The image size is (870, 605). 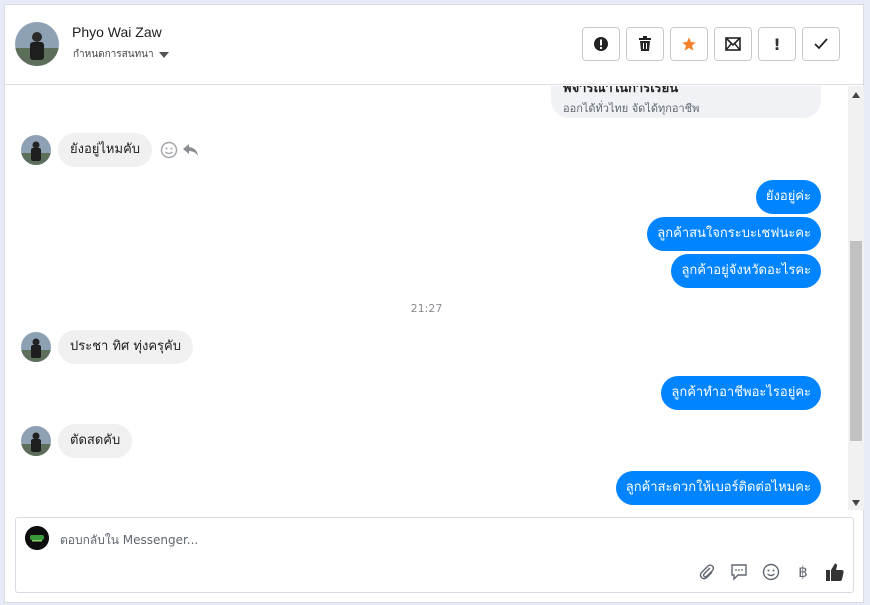 I want to click on scroll-up-arrow-icon, so click(x=856, y=95).